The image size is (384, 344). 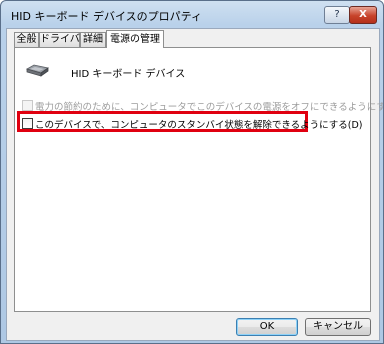 I want to click on cancel-button: キャンセル, so click(x=338, y=327).